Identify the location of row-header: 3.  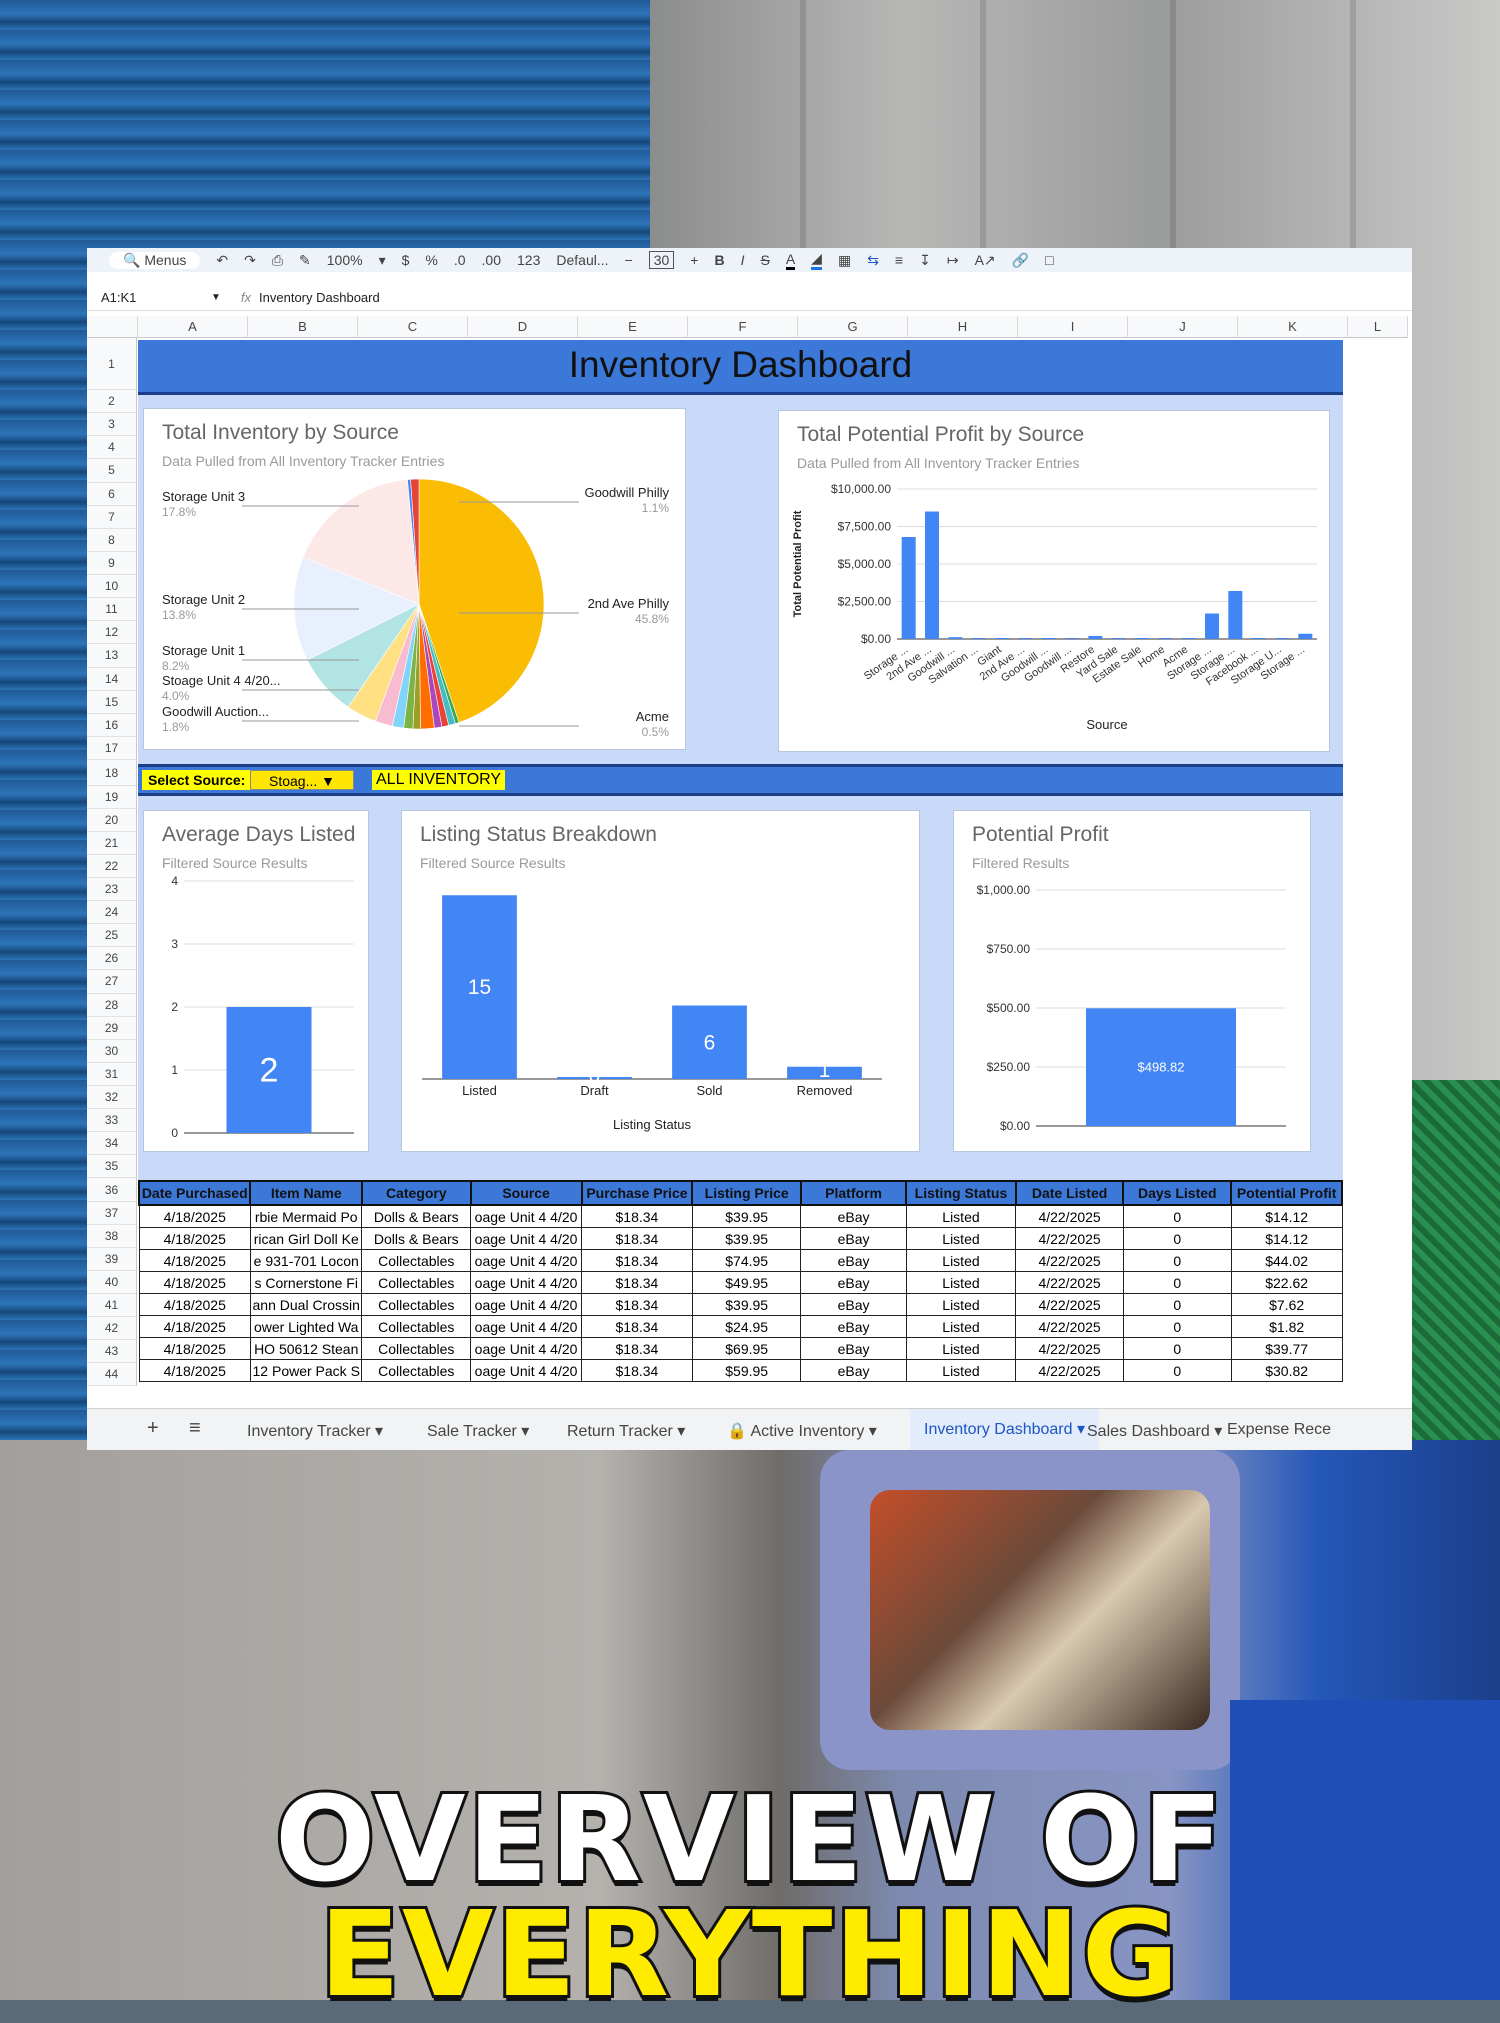
(112, 425).